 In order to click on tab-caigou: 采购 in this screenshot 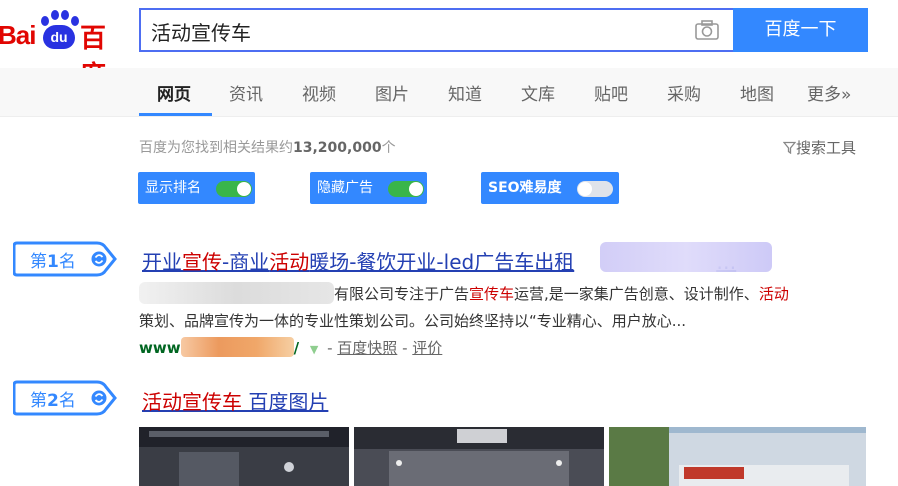, I will do `click(684, 92)`.